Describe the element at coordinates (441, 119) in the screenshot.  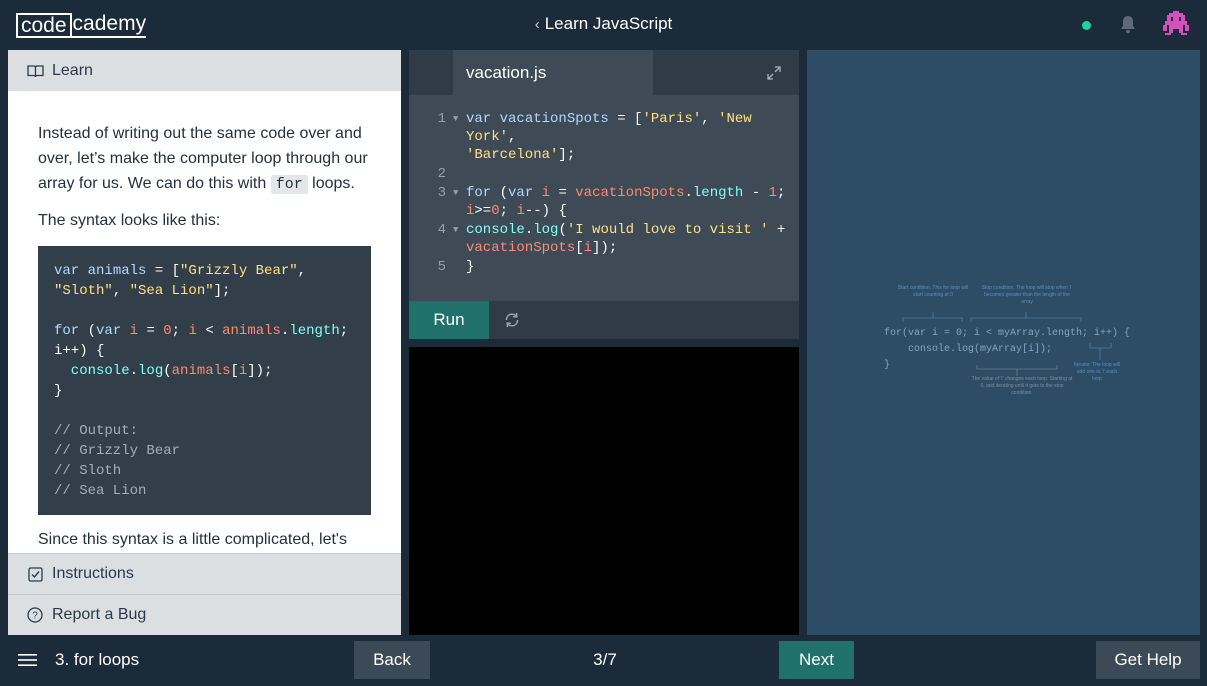
I see `line-number: 1` at that location.